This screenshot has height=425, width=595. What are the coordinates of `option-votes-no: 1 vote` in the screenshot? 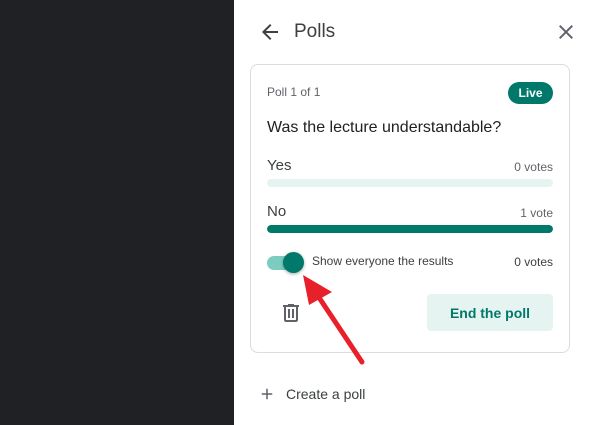 It's located at (536, 213).